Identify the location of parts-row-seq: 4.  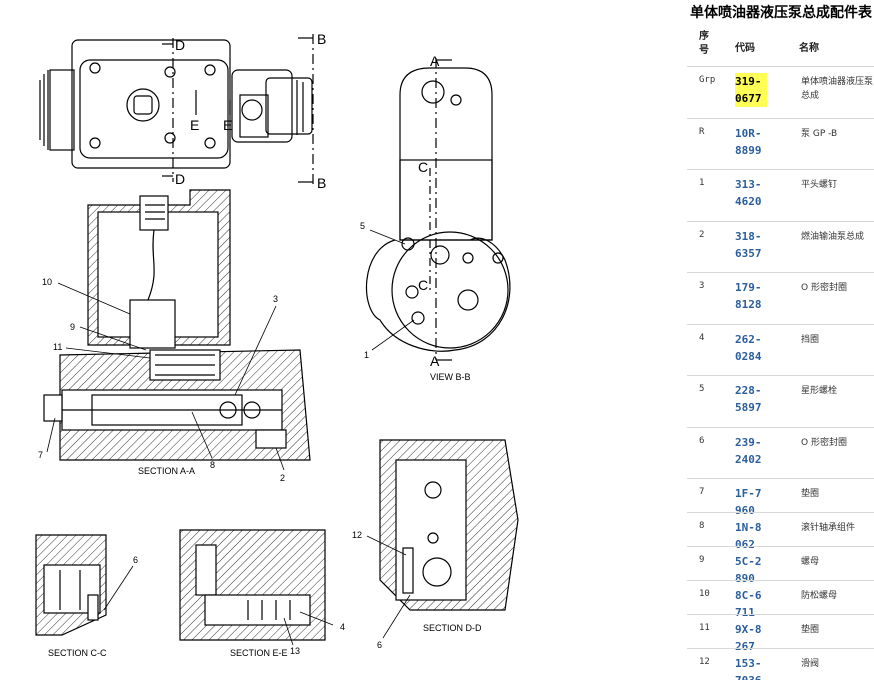
(702, 337).